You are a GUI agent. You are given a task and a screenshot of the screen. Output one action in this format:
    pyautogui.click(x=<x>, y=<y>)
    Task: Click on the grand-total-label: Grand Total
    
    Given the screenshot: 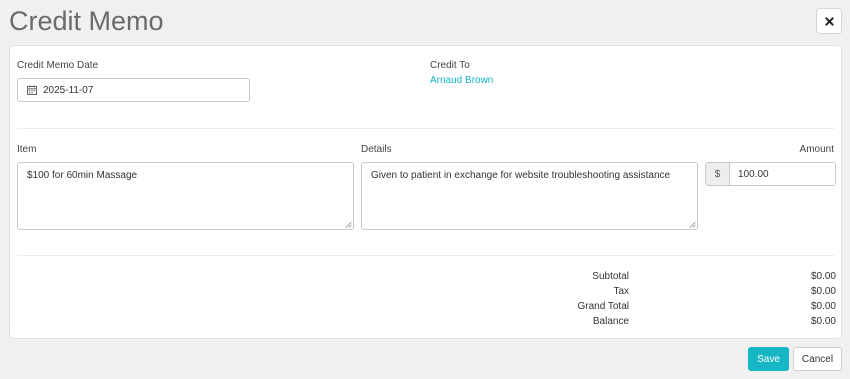 What is the action you would take?
    pyautogui.click(x=603, y=306)
    